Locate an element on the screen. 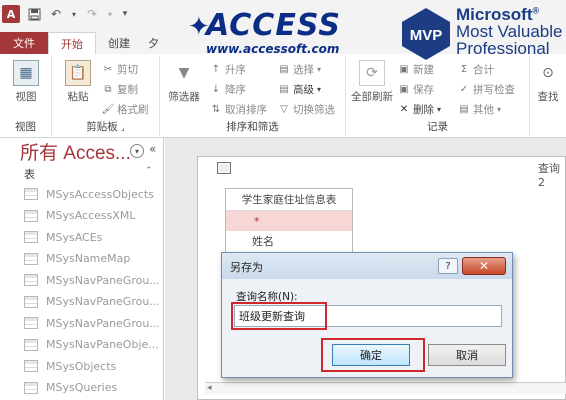 This screenshot has height=400, width=566. nav-section-collapse-icon: ⌃ is located at coordinates (149, 171).